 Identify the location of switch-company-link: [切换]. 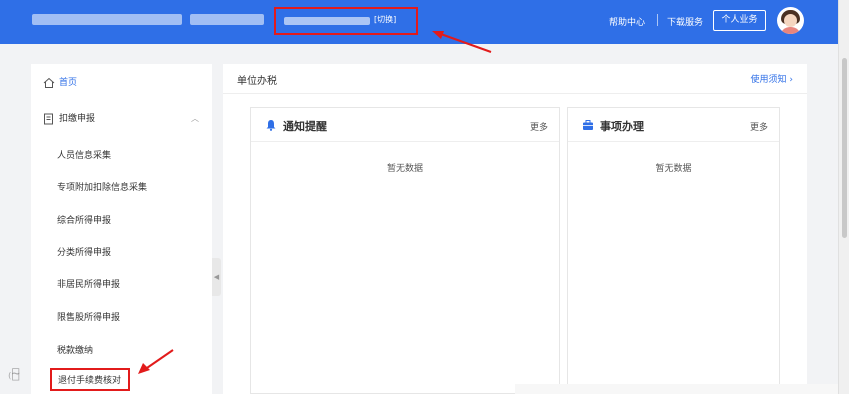
(385, 19).